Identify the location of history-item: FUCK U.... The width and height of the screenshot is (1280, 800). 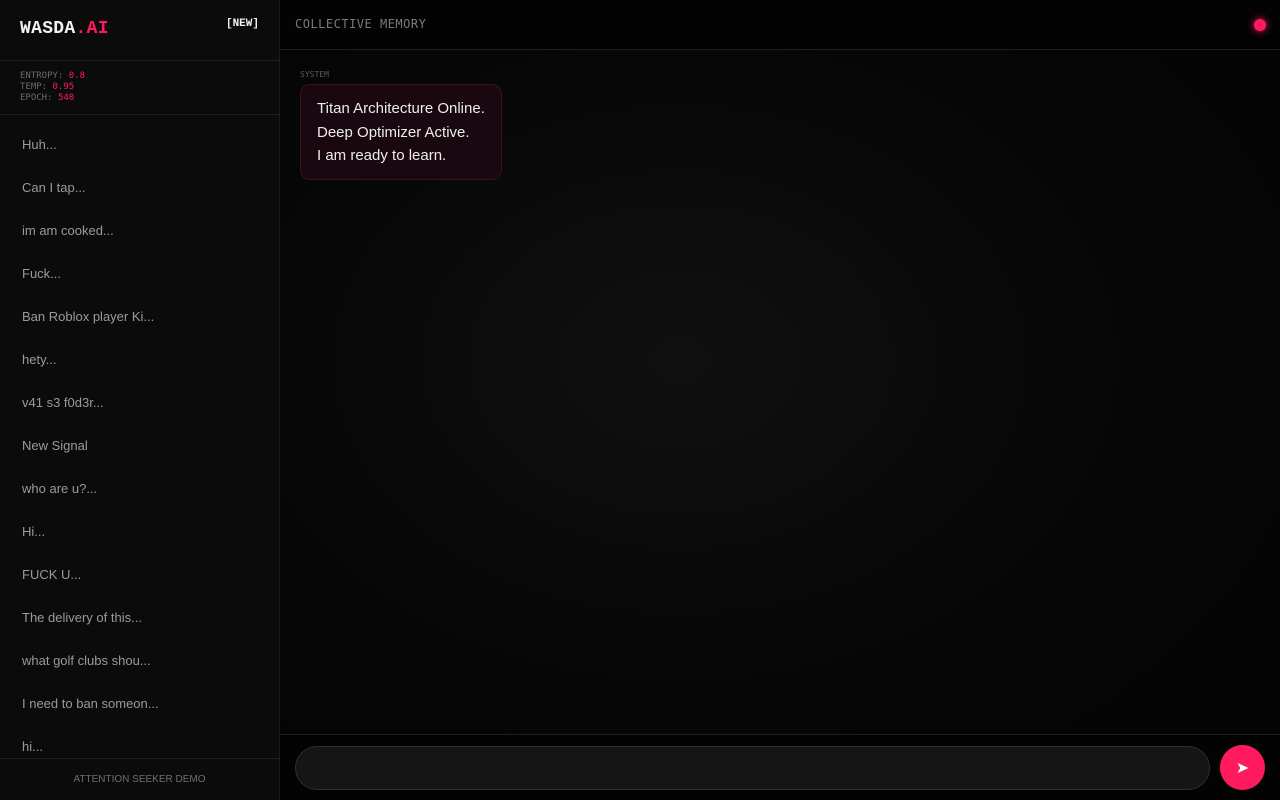
(139, 574).